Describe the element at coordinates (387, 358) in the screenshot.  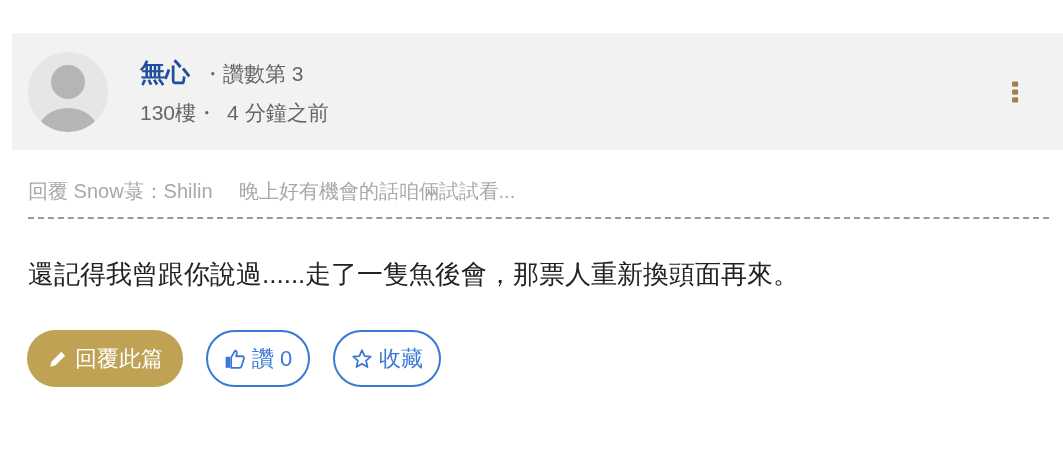
I see `favorite-button: 收藏` at that location.